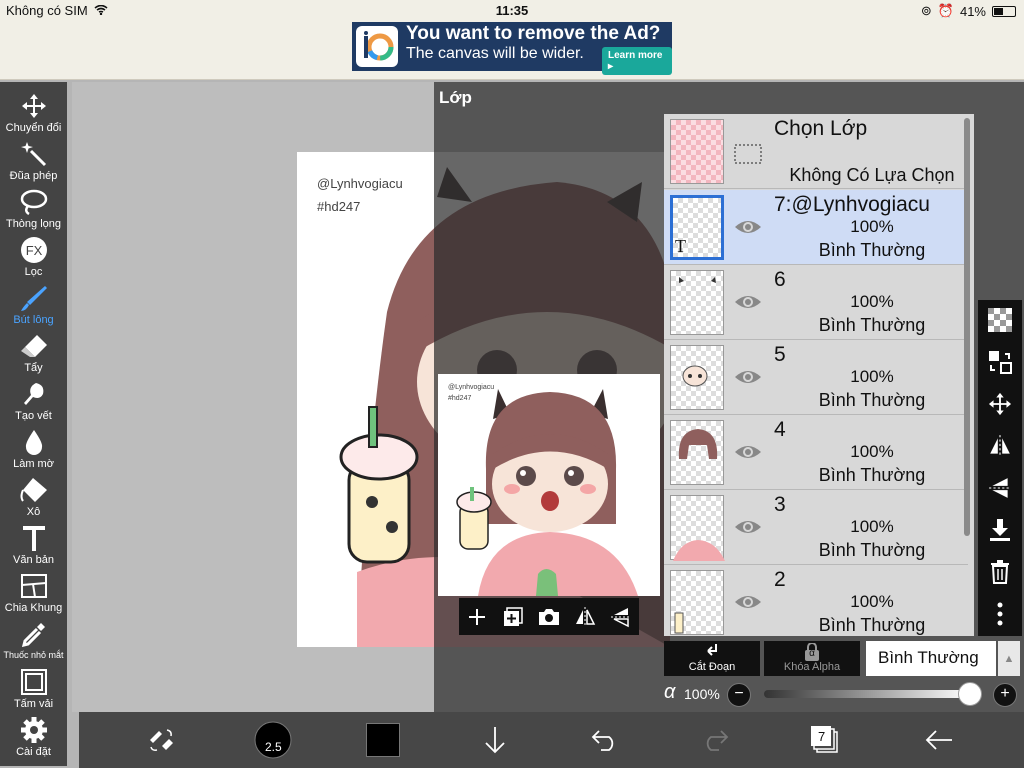 The height and width of the screenshot is (768, 1024). What do you see at coordinates (33, 450) in the screenshot?
I see `tool-blur: Làm mờ` at bounding box center [33, 450].